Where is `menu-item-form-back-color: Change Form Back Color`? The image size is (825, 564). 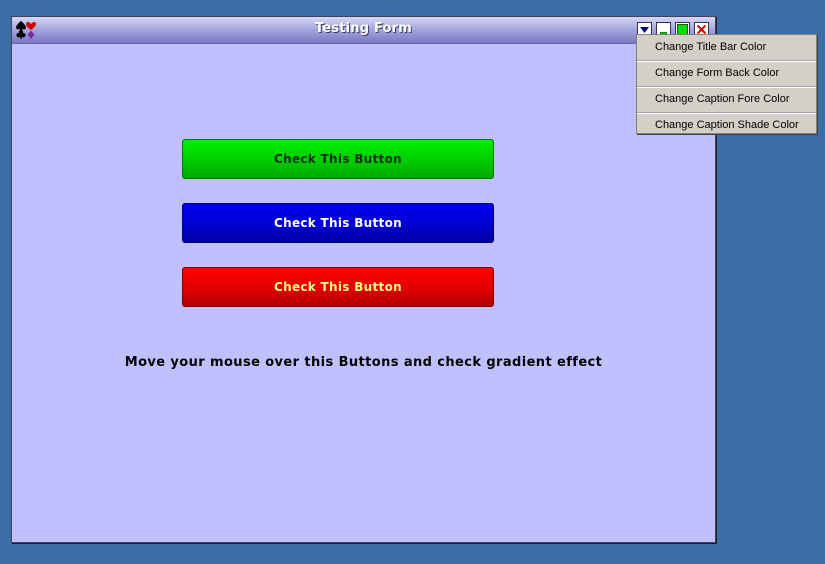 menu-item-form-back-color: Change Form Back Color is located at coordinates (726, 74).